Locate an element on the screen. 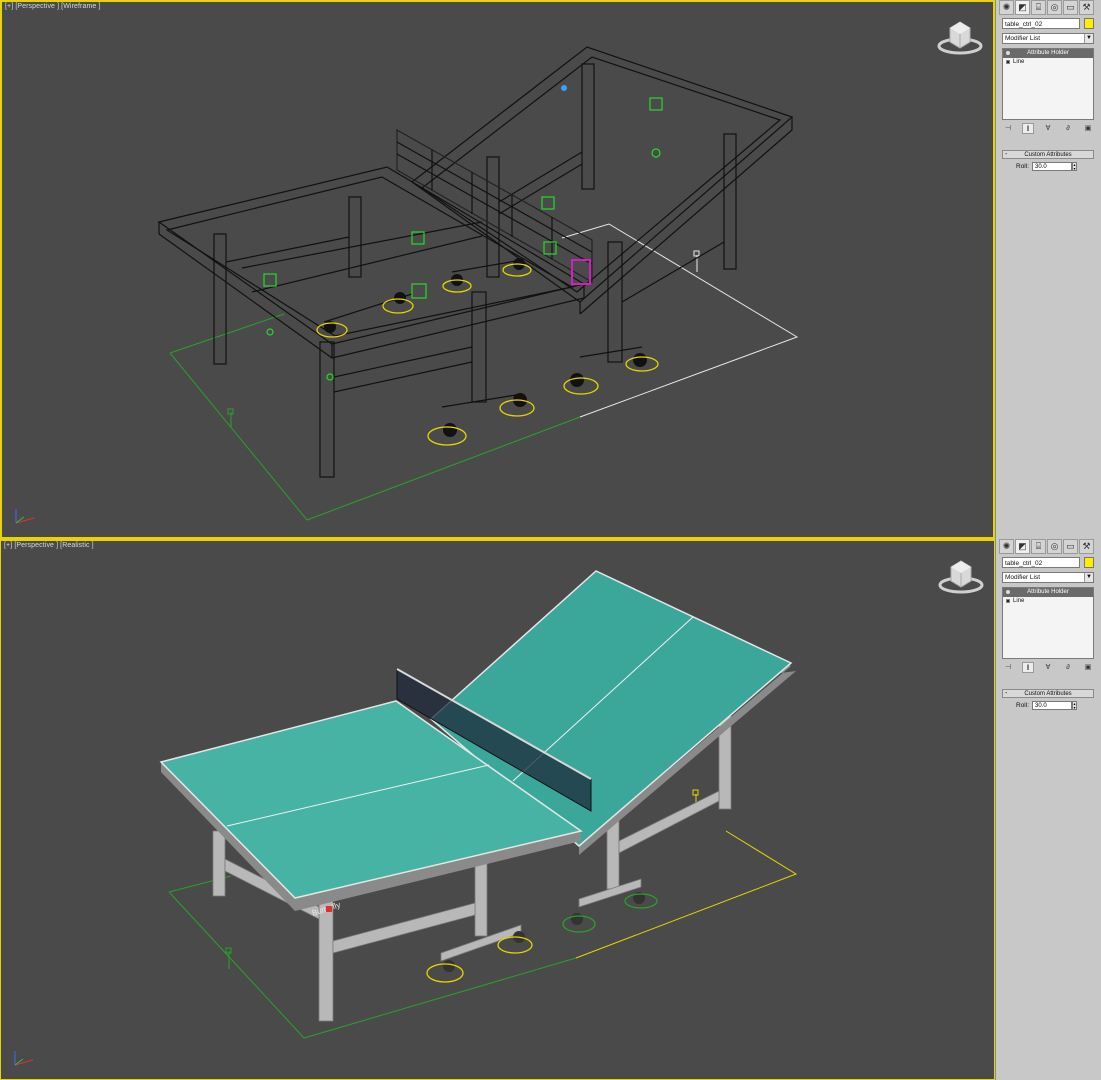 This screenshot has height=1080, width=1101. left-half-frame is located at coordinates (371, 255).